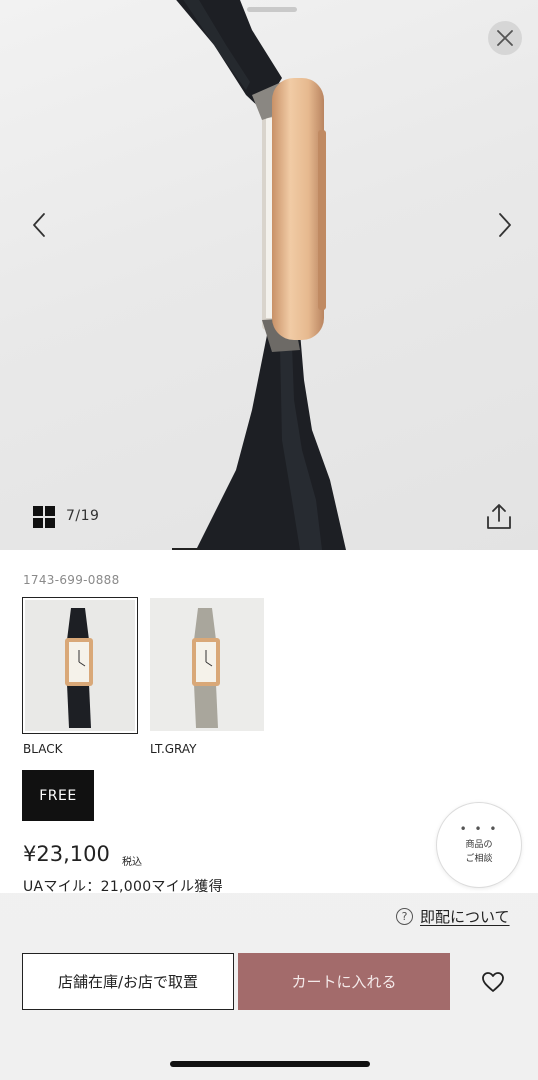 The image size is (538, 1080). Describe the element at coordinates (465, 917) in the screenshot. I see `delivery-info-label: 即配について` at that location.